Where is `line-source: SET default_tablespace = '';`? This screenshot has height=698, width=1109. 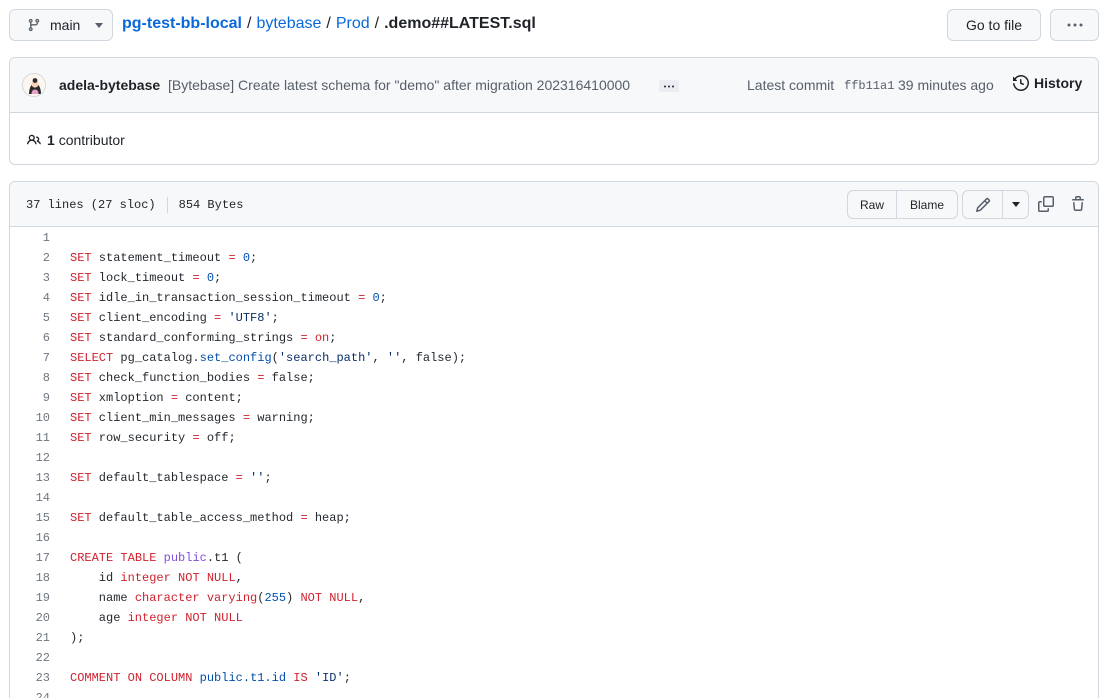
line-source: SET default_tablespace = ''; is located at coordinates (161, 478).